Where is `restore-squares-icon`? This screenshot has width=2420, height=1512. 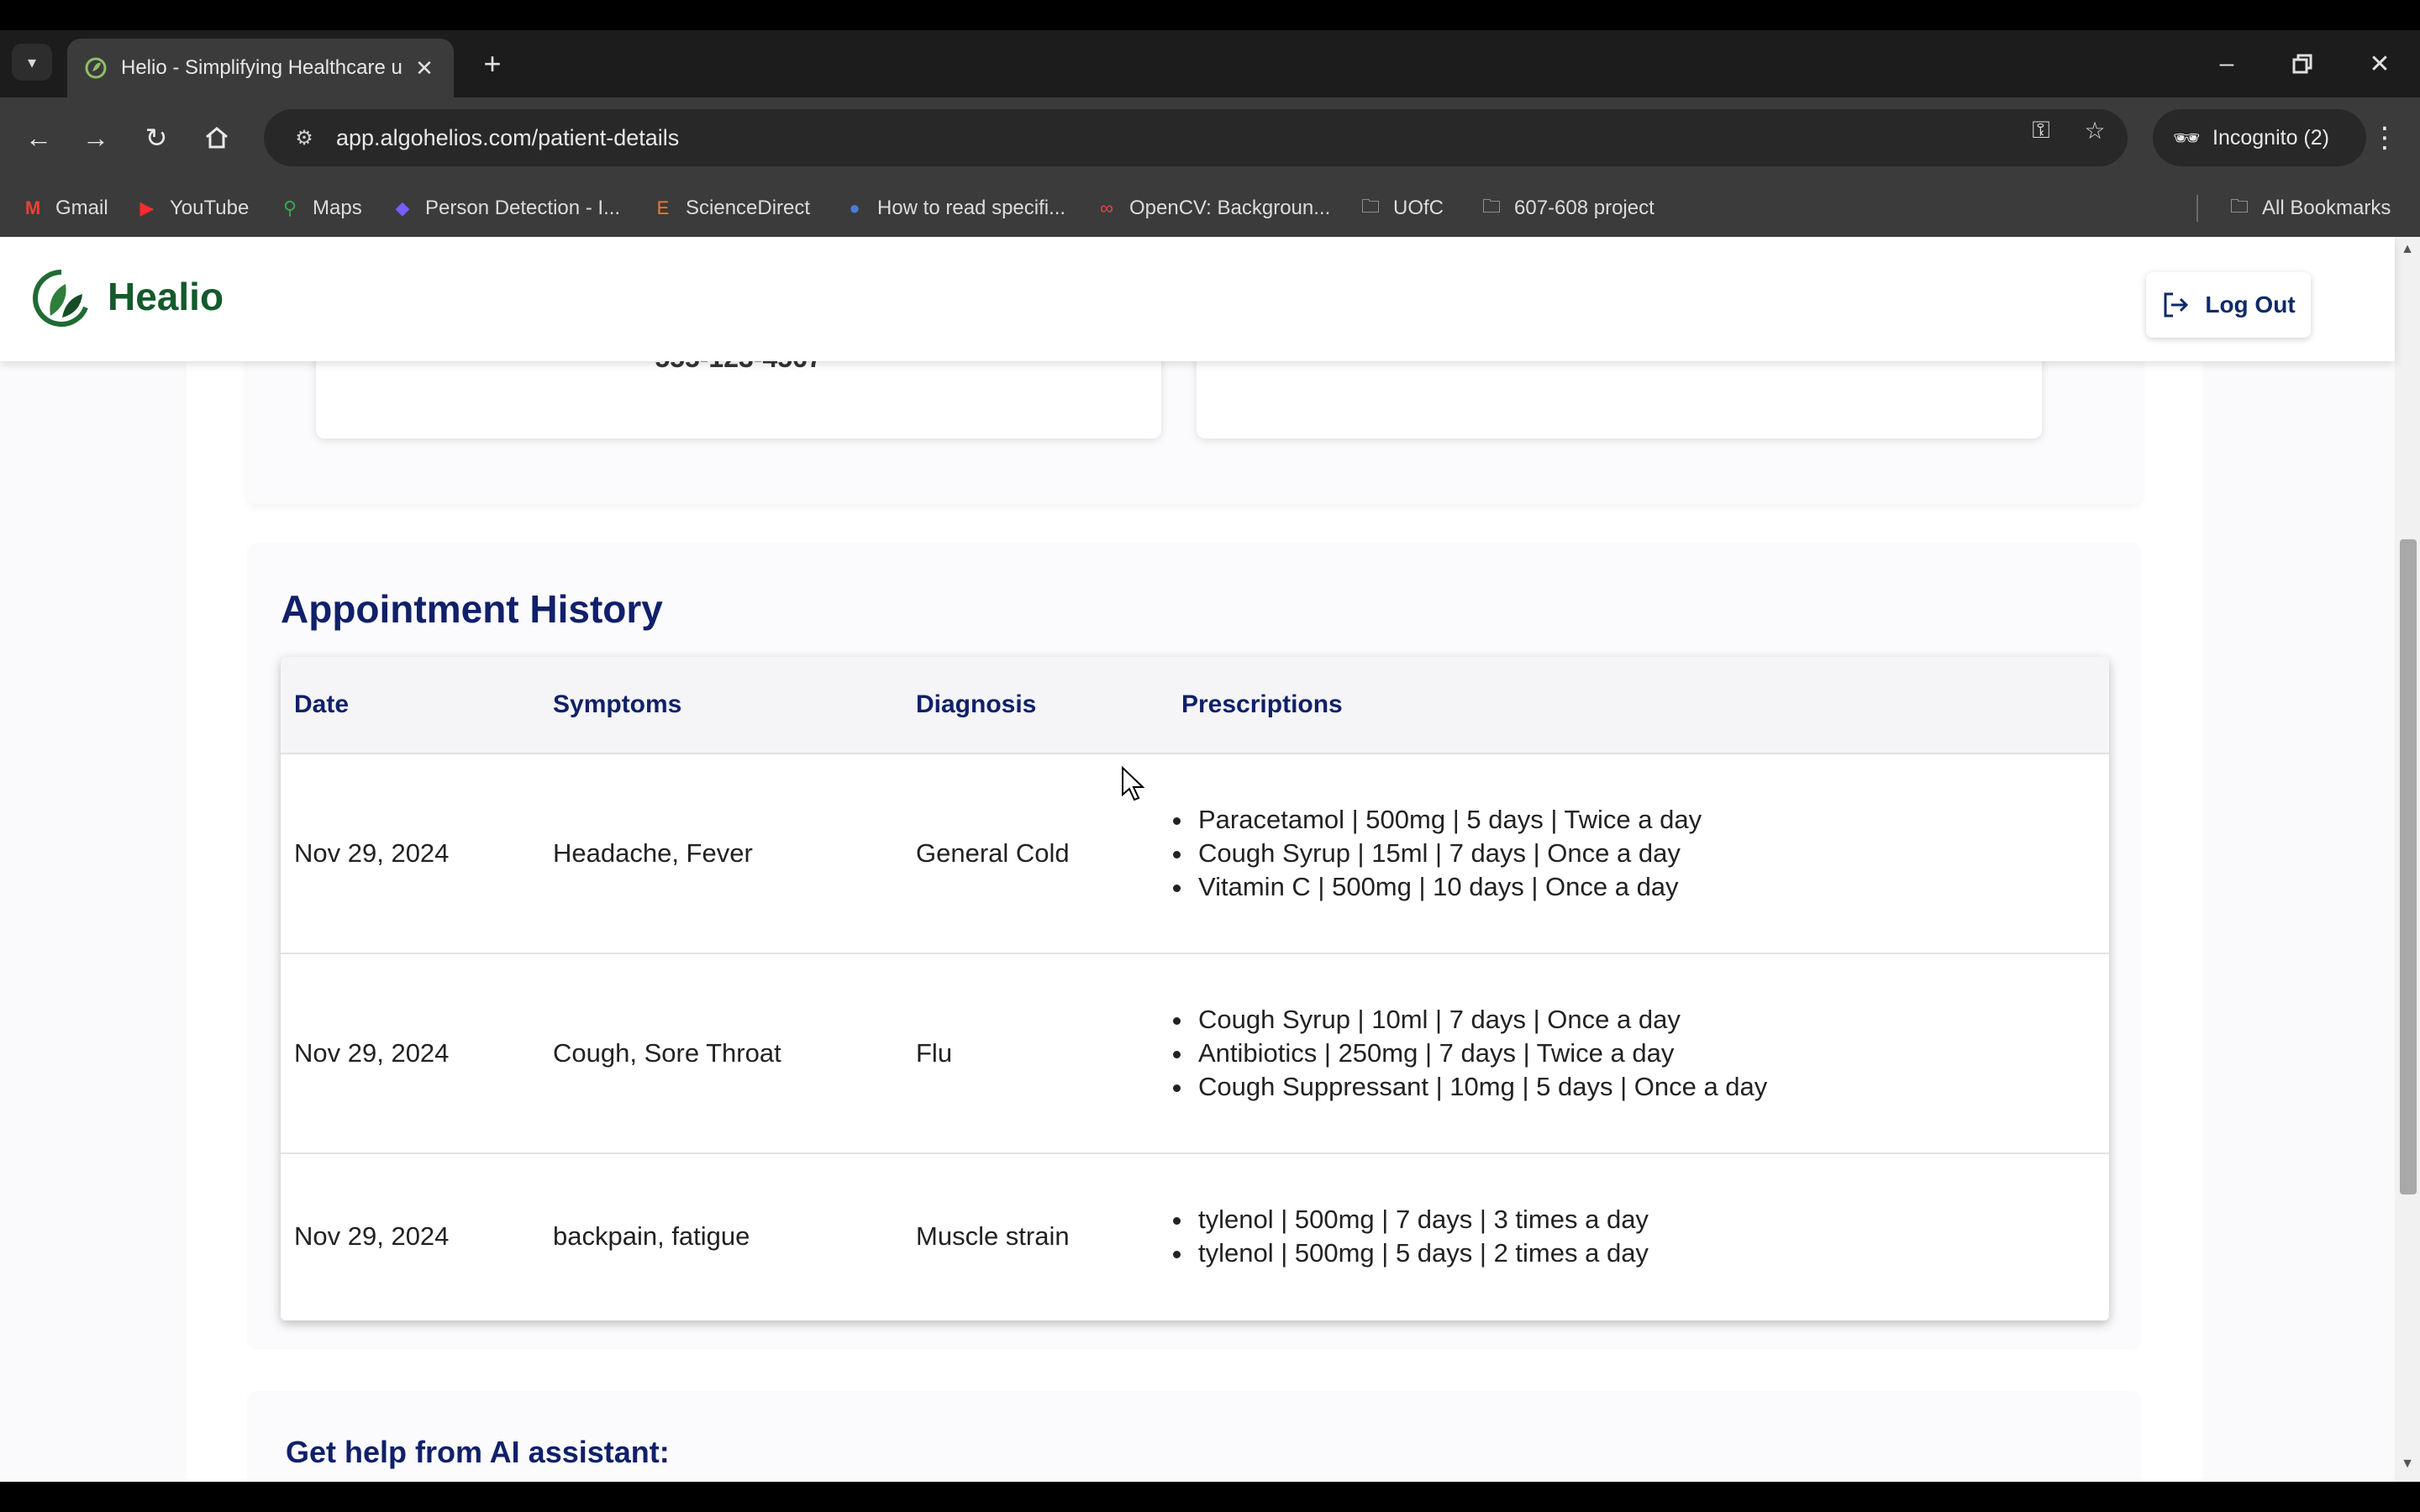 restore-squares-icon is located at coordinates (2302, 64).